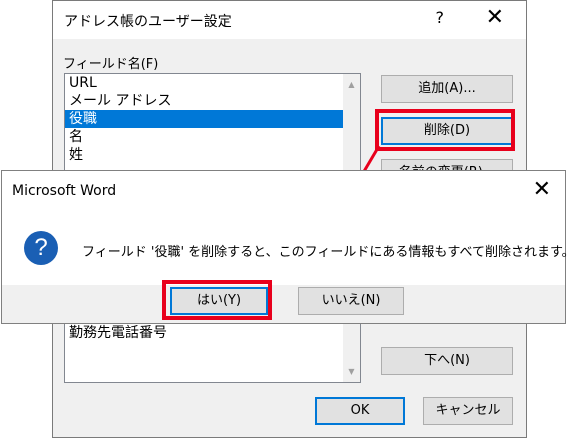 The height and width of the screenshot is (440, 567). I want to click on close-icon: ✕, so click(542, 189).